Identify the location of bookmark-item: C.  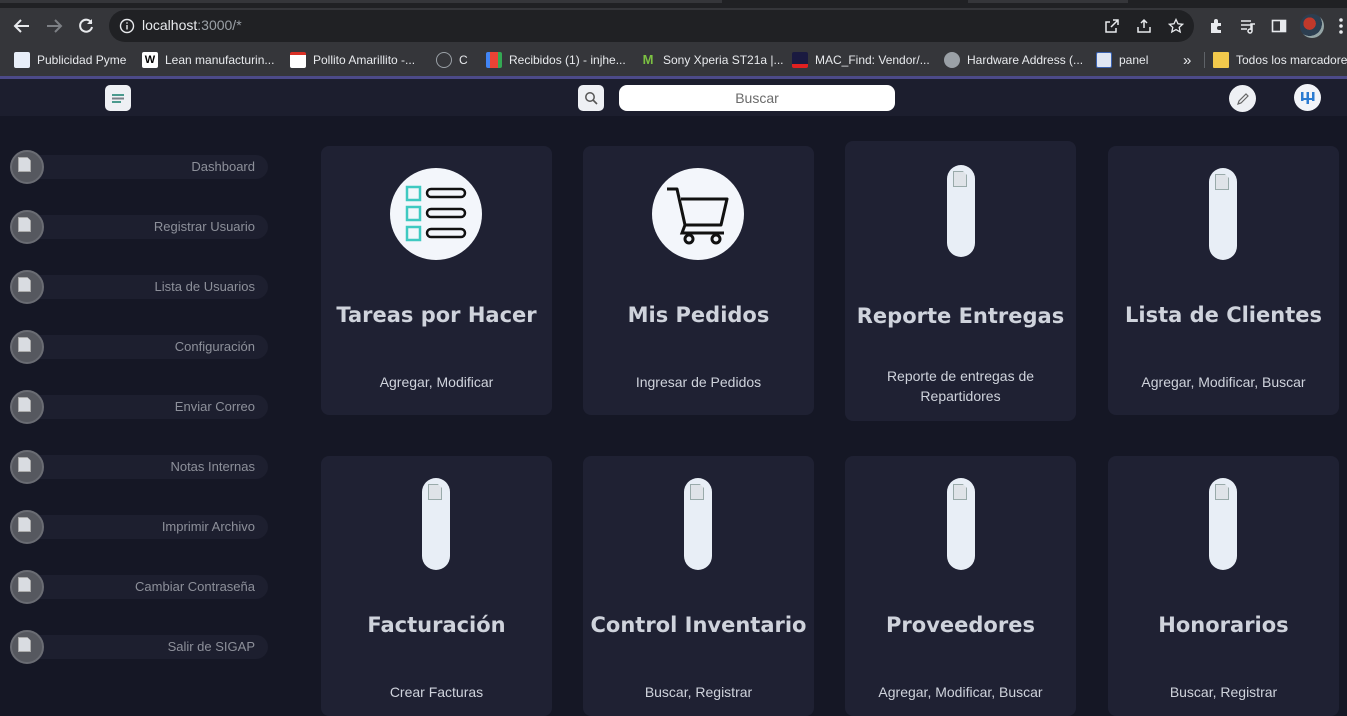
(452, 60).